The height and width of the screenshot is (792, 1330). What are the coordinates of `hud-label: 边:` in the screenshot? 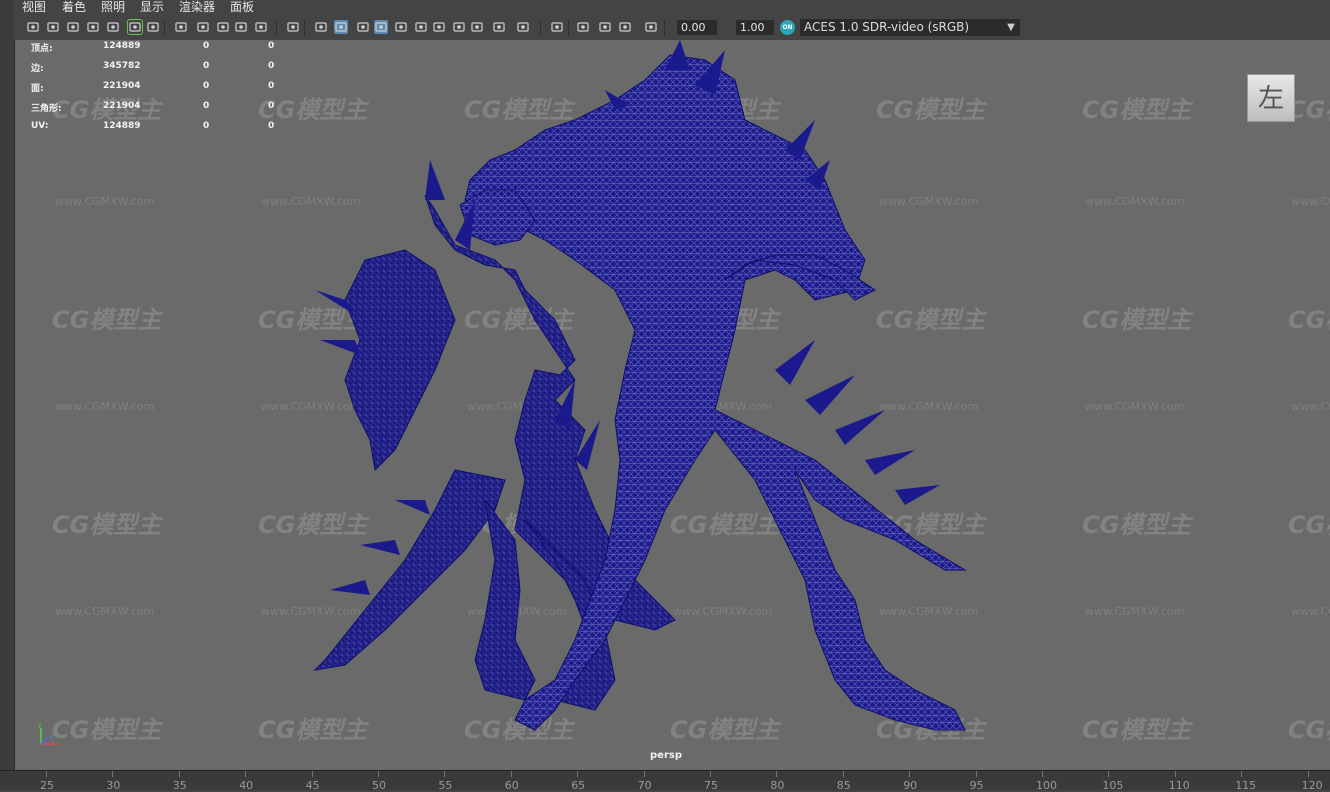 It's located at (37, 69).